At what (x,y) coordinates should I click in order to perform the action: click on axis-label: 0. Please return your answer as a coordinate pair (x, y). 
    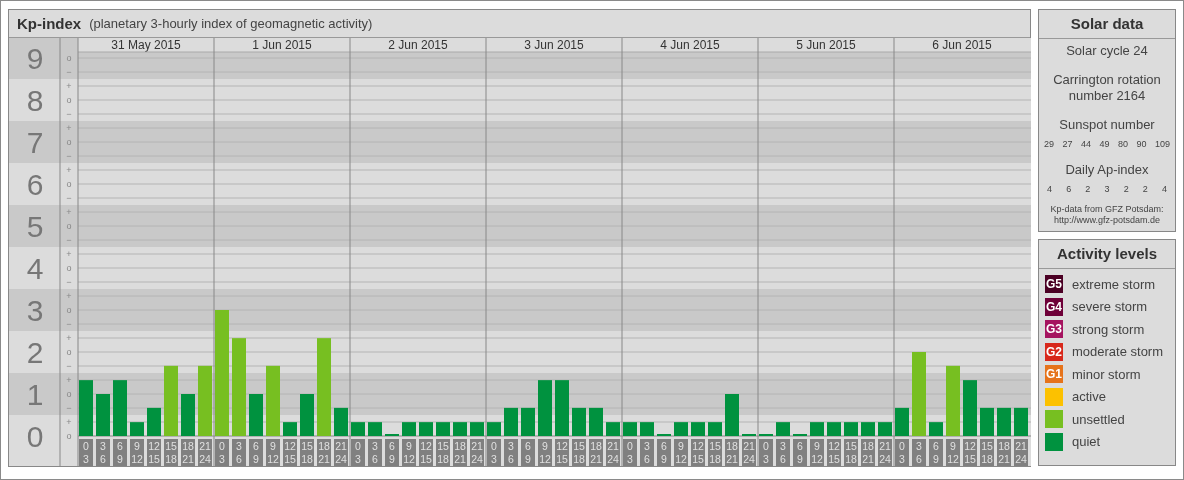
    Looking at the image, I should click on (35, 436).